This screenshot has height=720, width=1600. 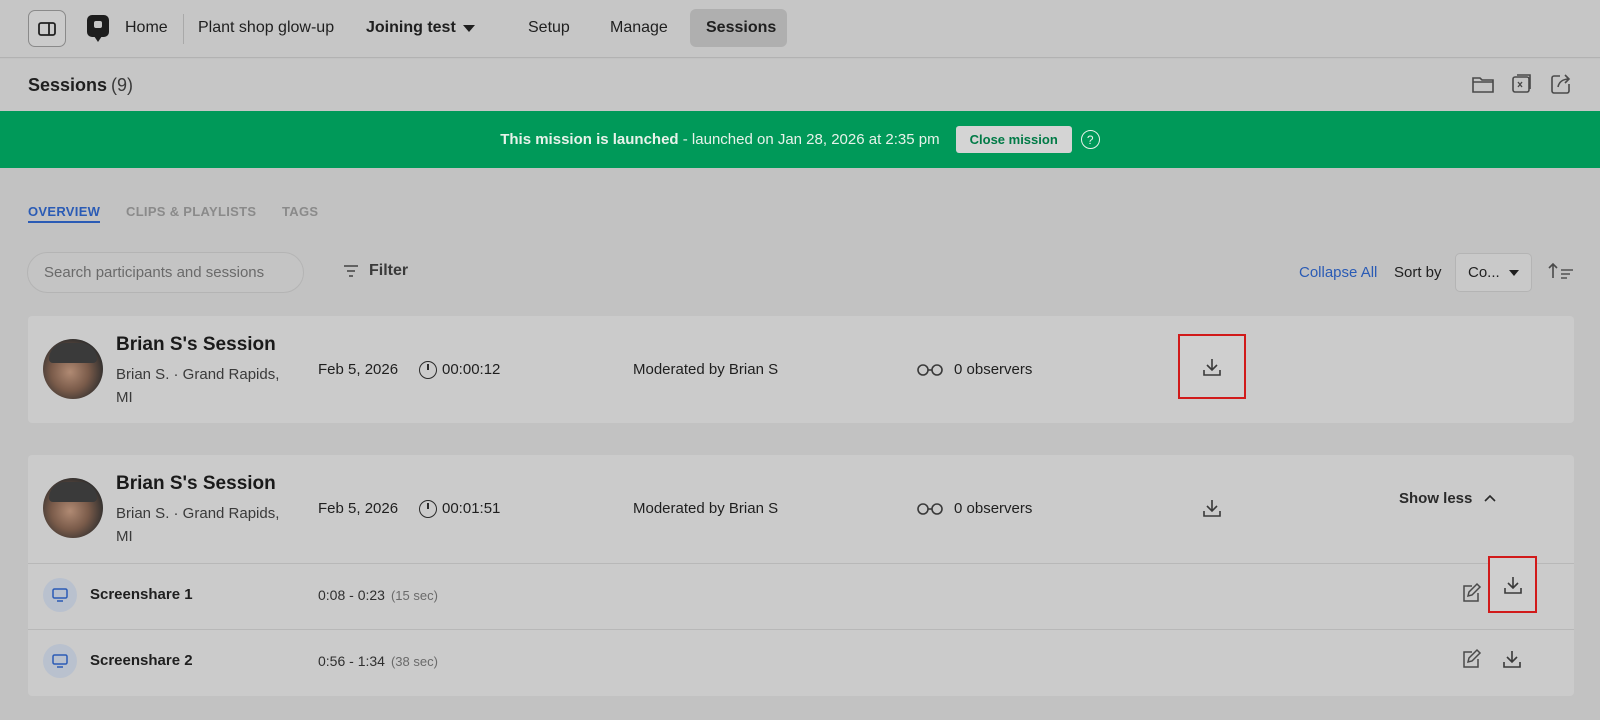 What do you see at coordinates (351, 661) in the screenshot?
I see `clip-range: 0:56 - 1:34` at bounding box center [351, 661].